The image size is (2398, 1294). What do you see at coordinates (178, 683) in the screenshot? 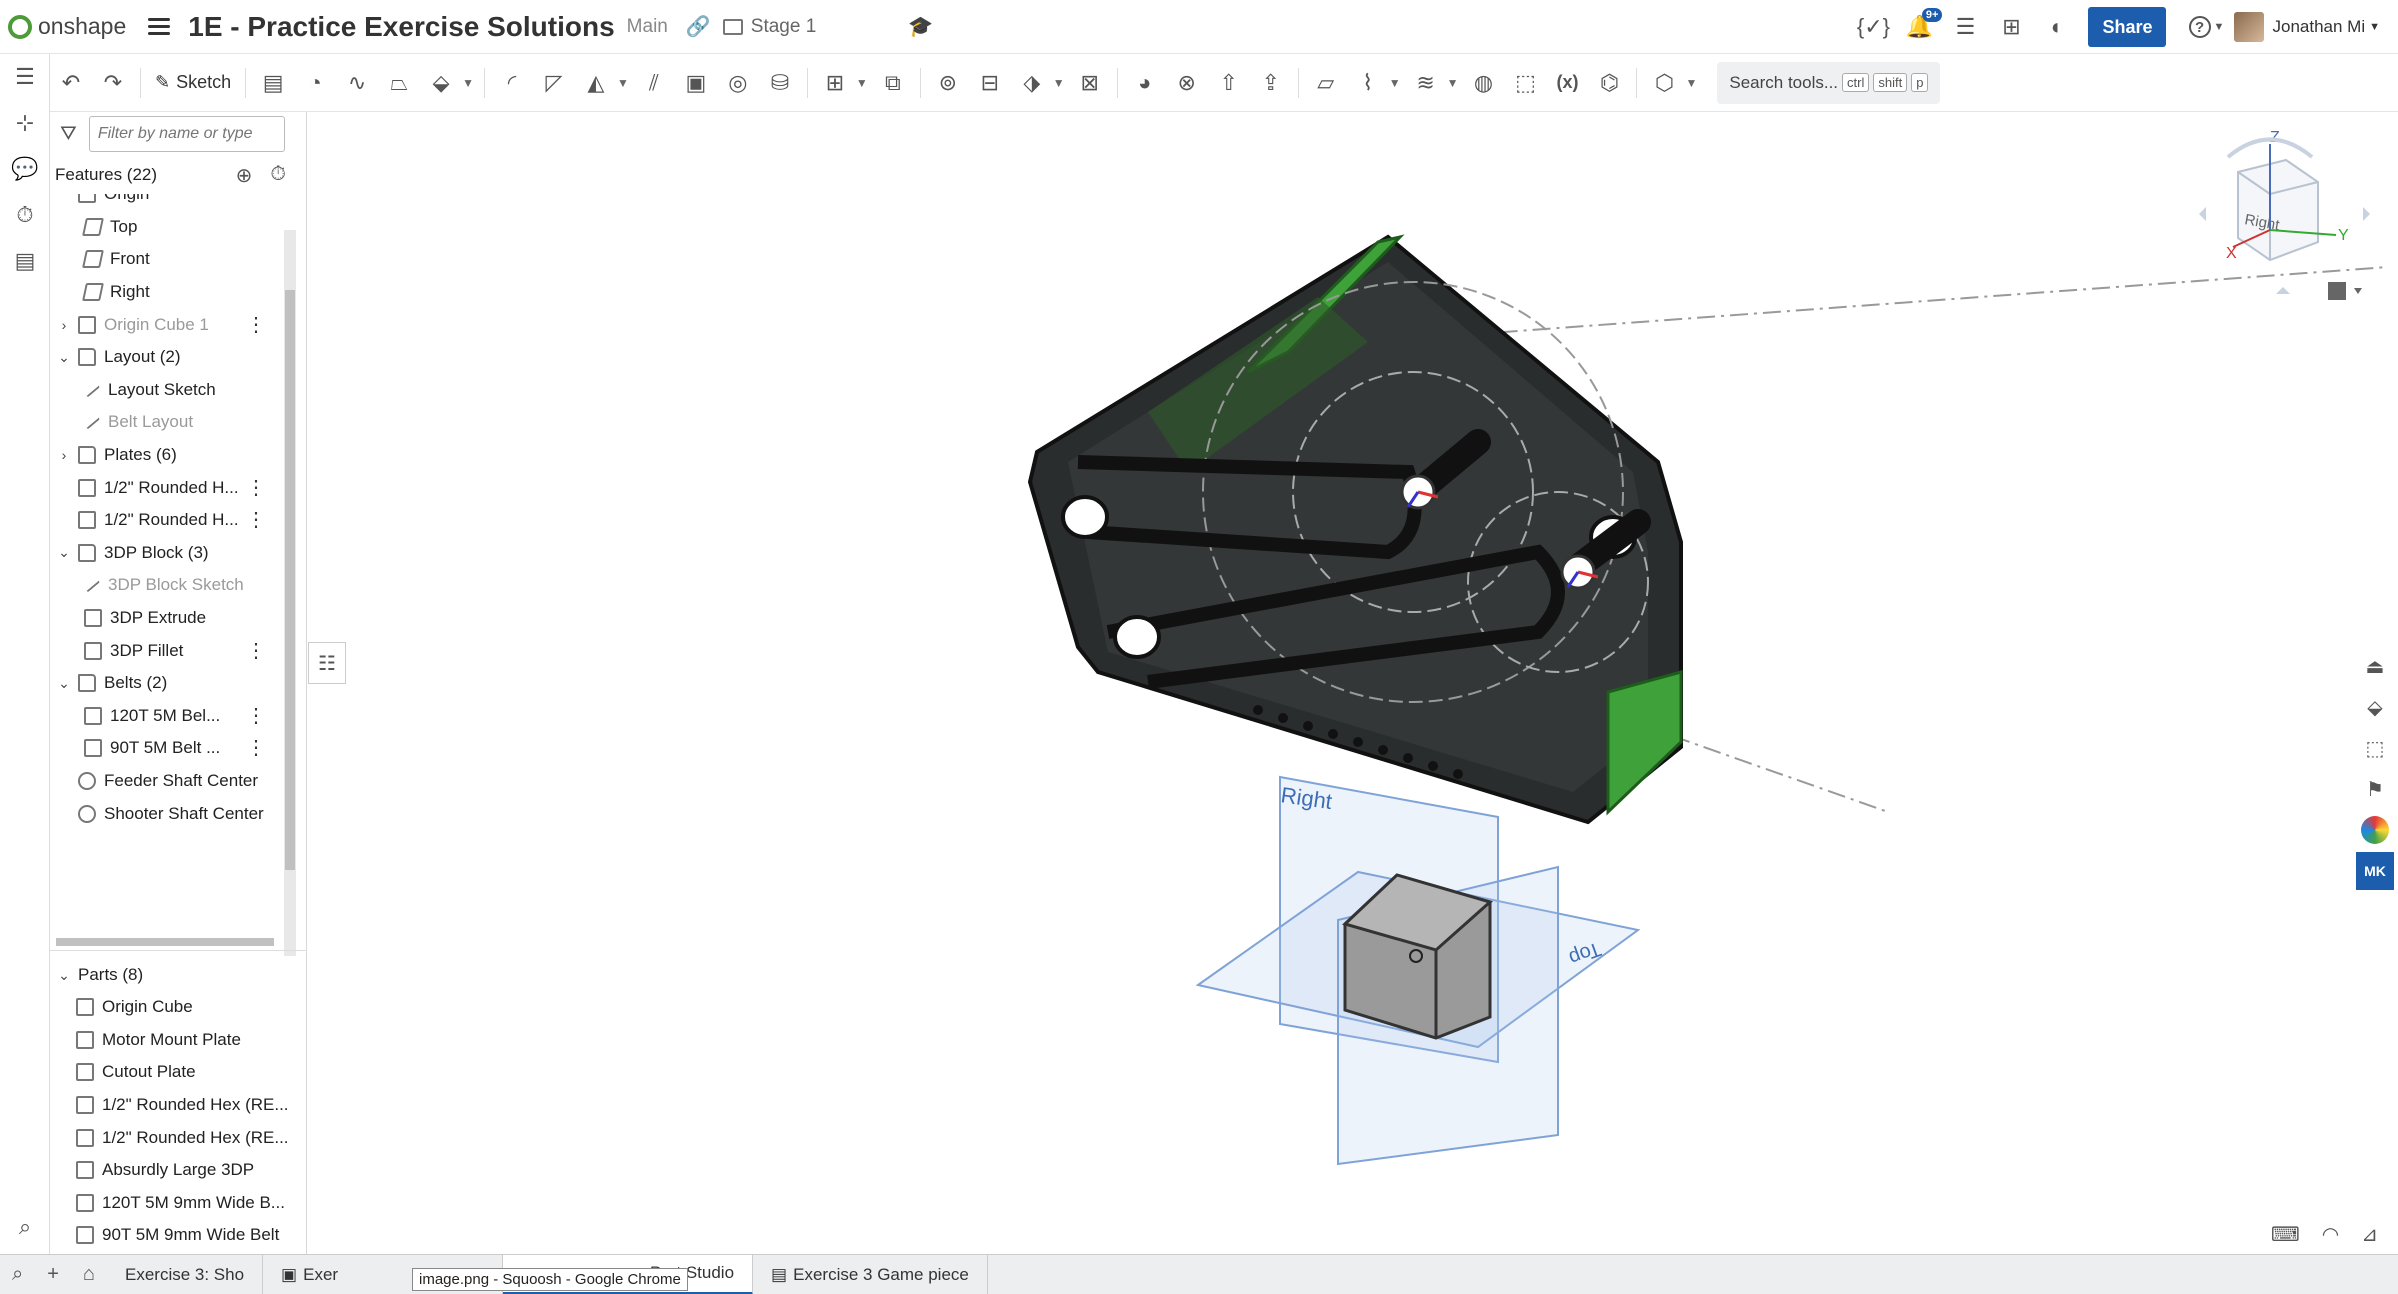
I see `feature-tree-item: ⌄ Belts (2)` at bounding box center [178, 683].